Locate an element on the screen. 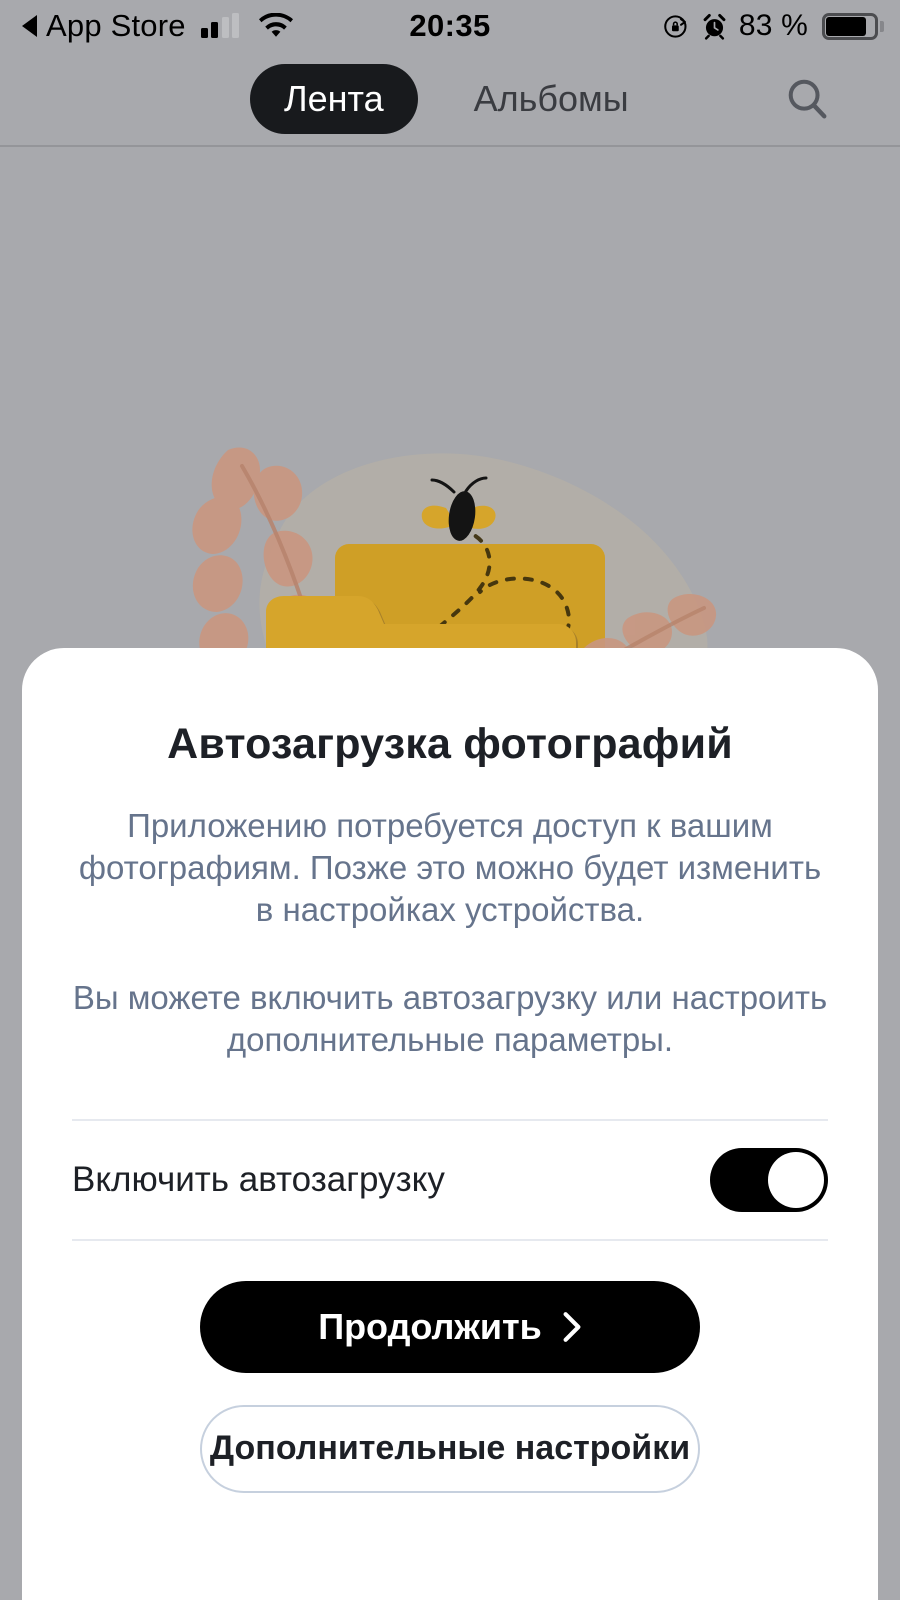 The width and height of the screenshot is (900, 1600). status-bar-right: 83 % is located at coordinates (773, 26).